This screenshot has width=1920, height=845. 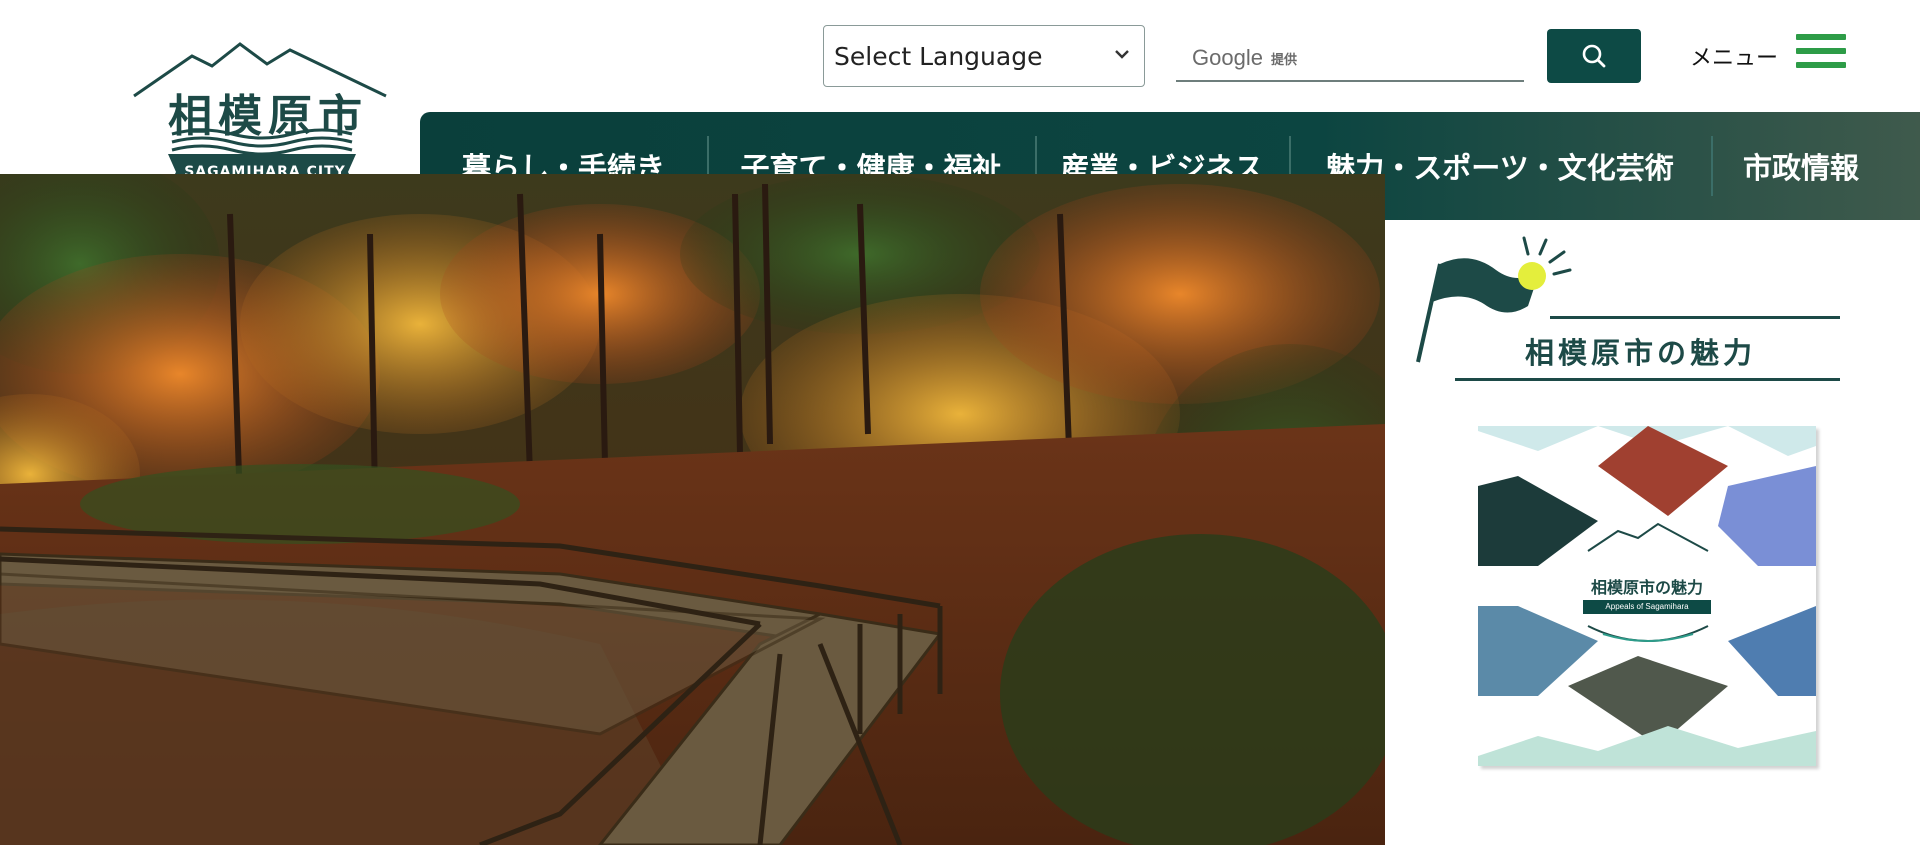 What do you see at coordinates (1646, 587) in the screenshot?
I see `banner-title: 相模原市の魅力` at bounding box center [1646, 587].